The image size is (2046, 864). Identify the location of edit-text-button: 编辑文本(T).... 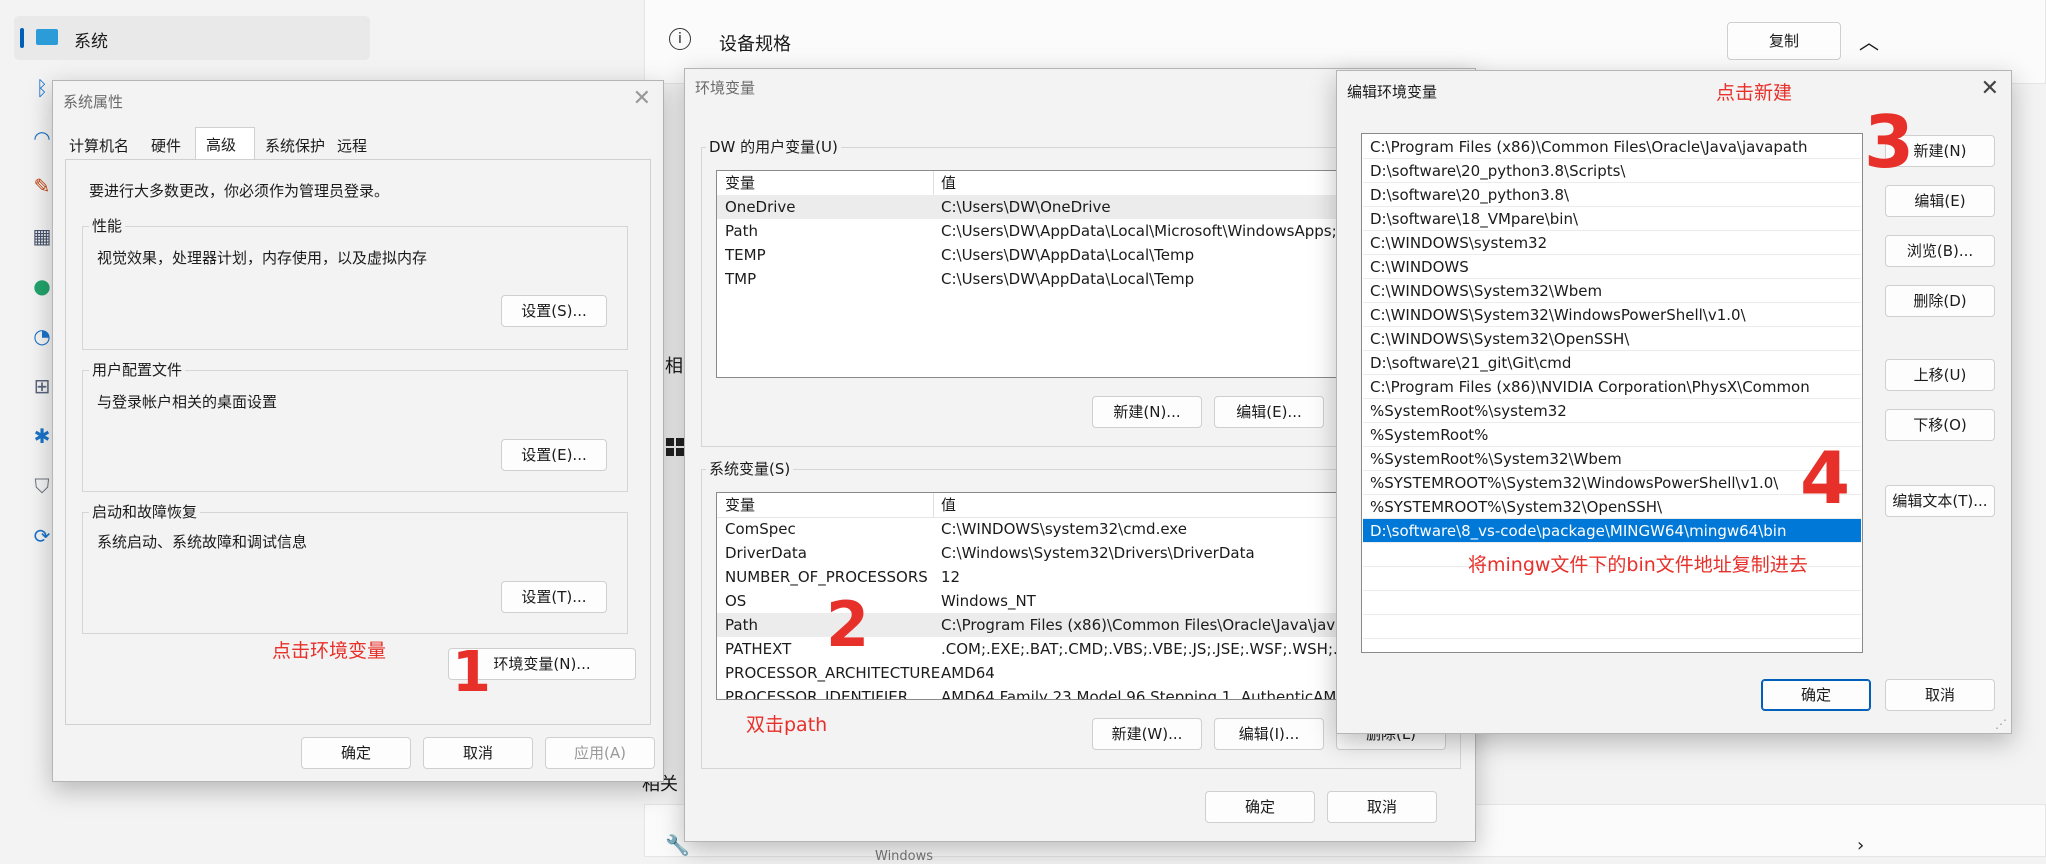
(1940, 501).